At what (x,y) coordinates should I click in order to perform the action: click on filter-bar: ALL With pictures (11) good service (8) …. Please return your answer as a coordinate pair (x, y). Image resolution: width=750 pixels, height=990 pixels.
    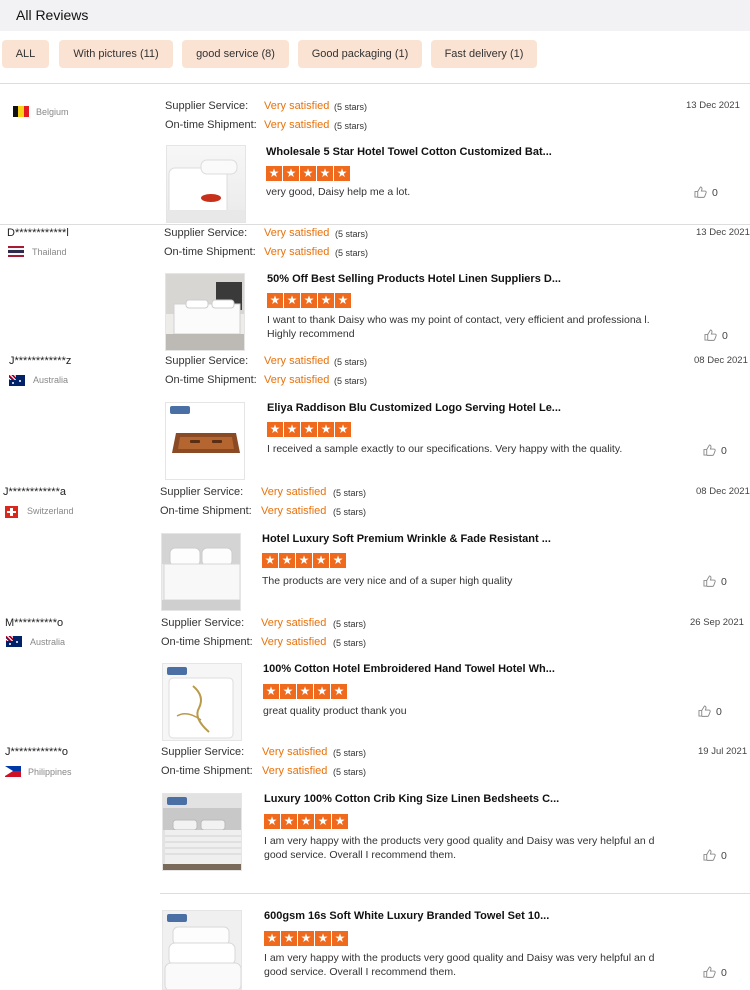
    Looking at the image, I should click on (375, 54).